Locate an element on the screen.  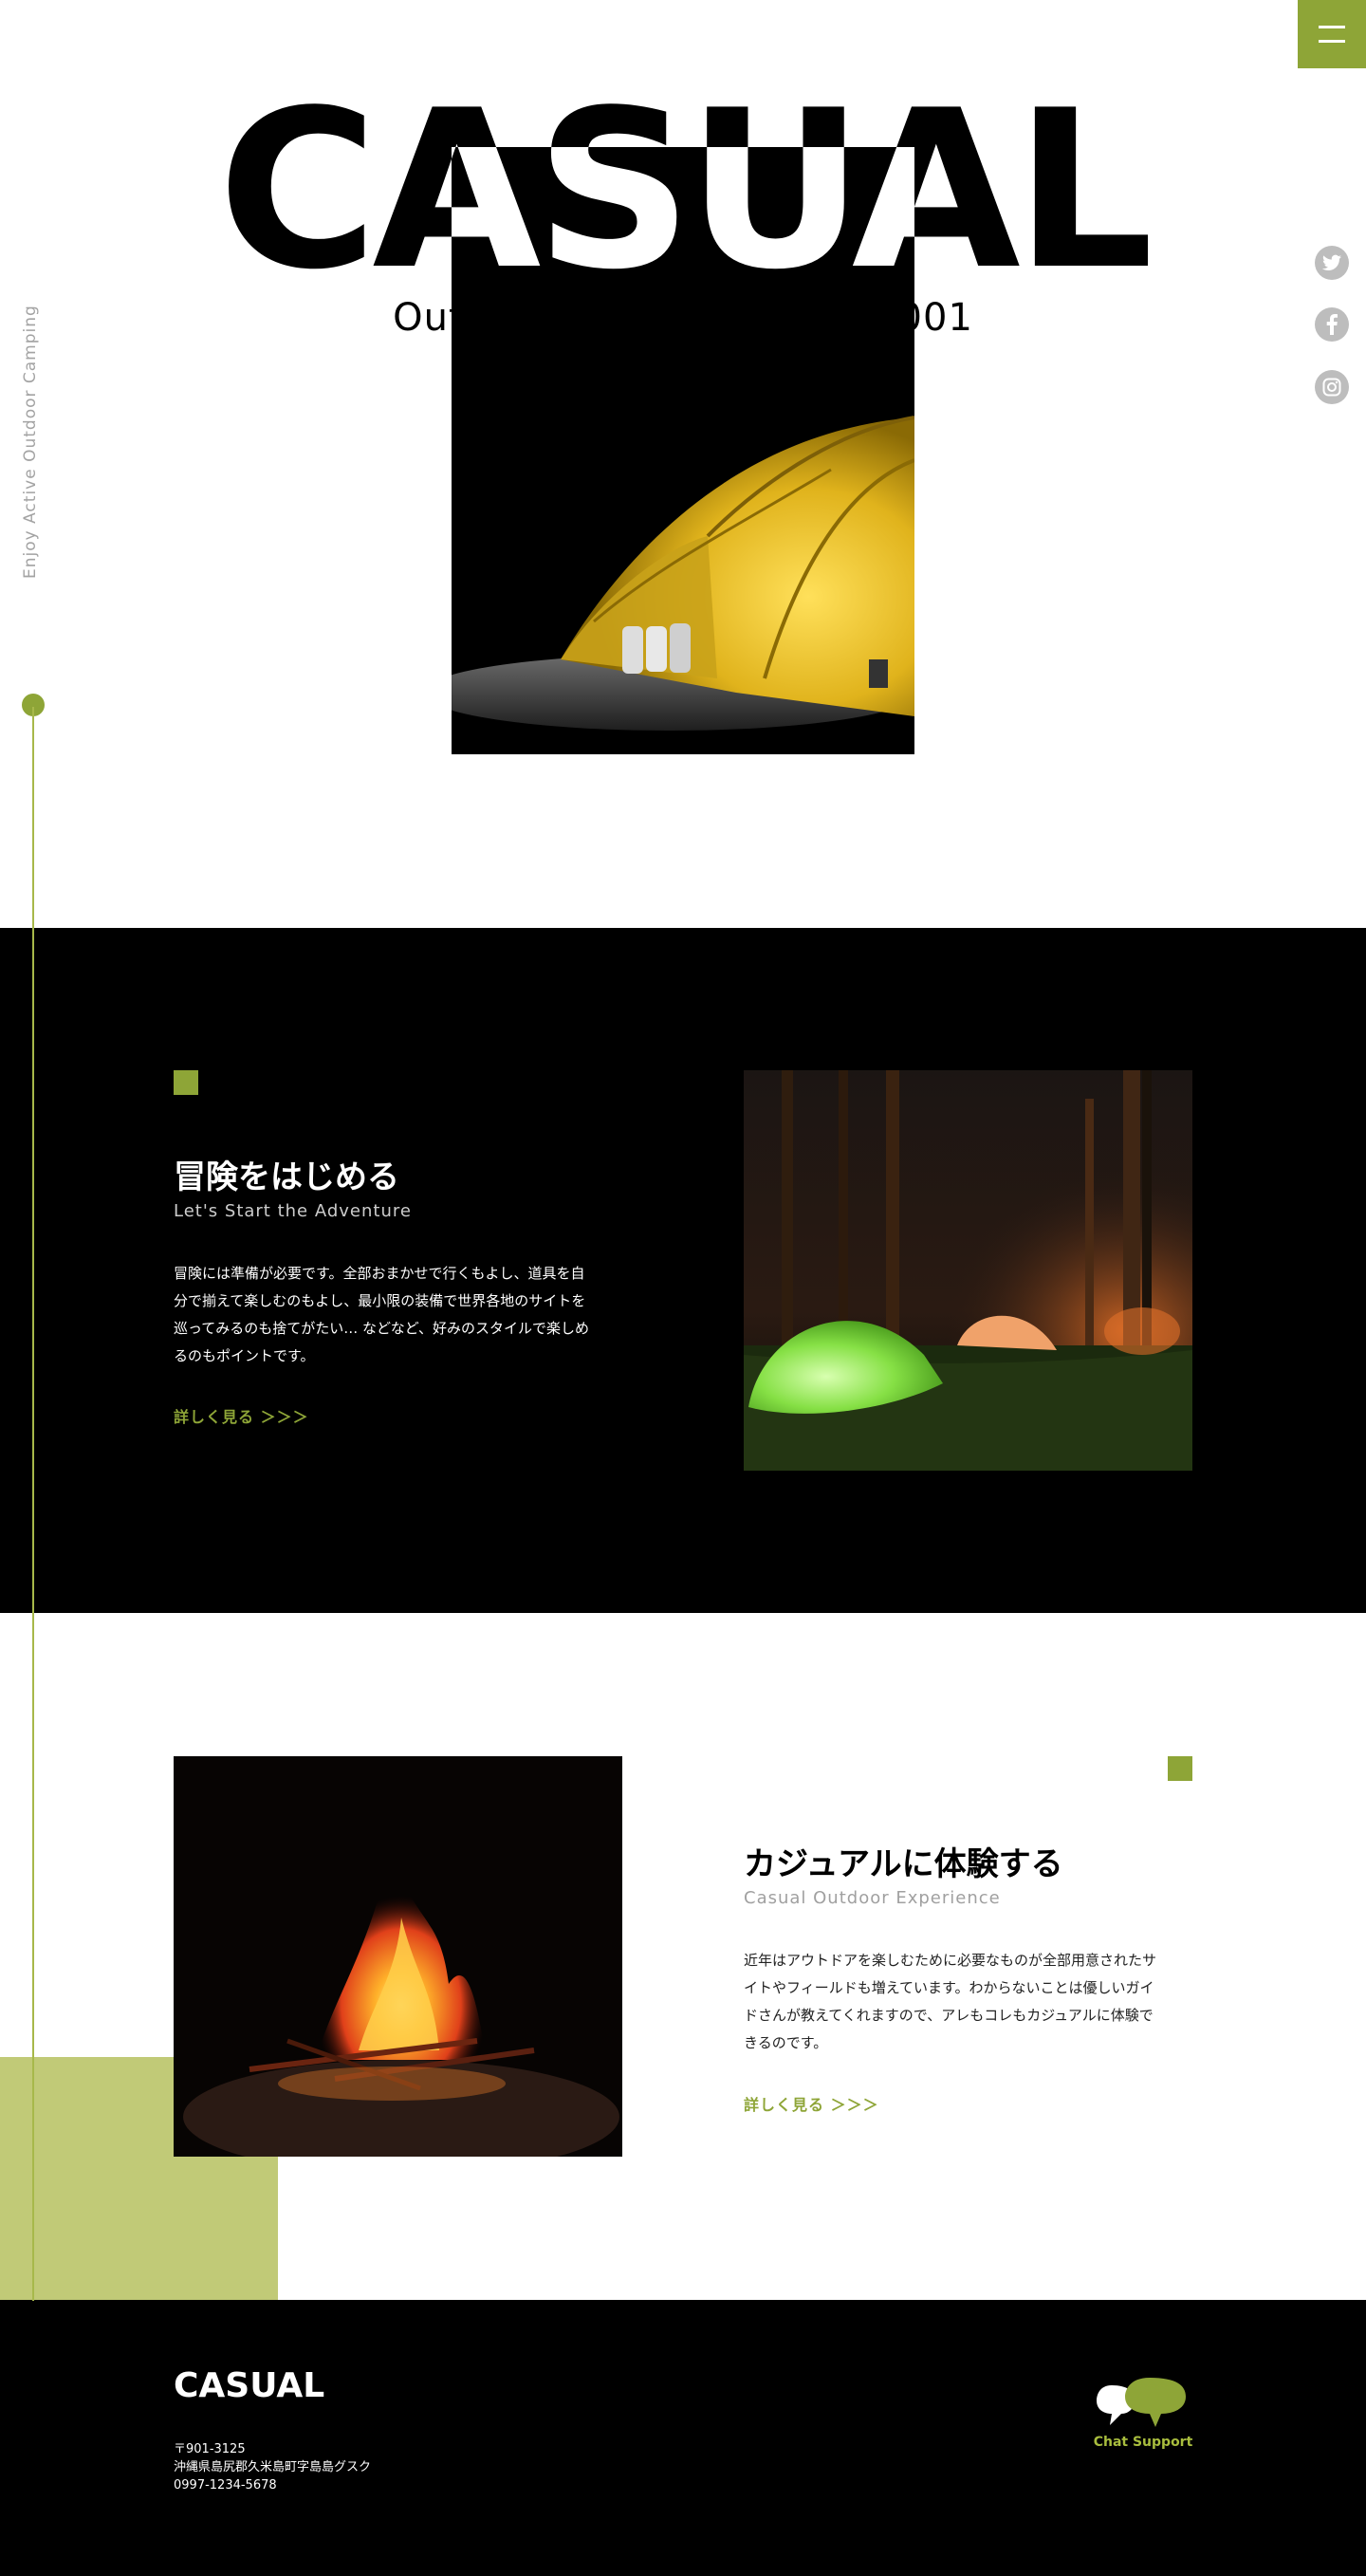
body-line: るのもポイントです。 is located at coordinates (244, 1355).